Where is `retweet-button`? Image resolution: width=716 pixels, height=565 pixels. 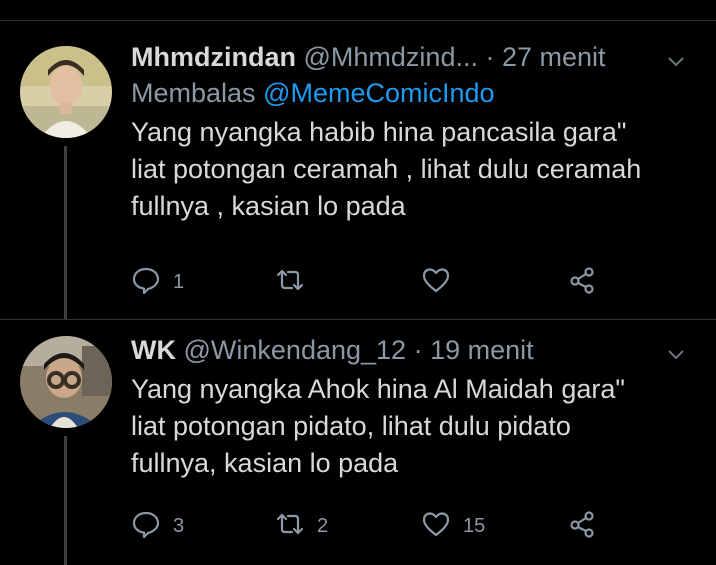
retweet-button is located at coordinates (296, 282).